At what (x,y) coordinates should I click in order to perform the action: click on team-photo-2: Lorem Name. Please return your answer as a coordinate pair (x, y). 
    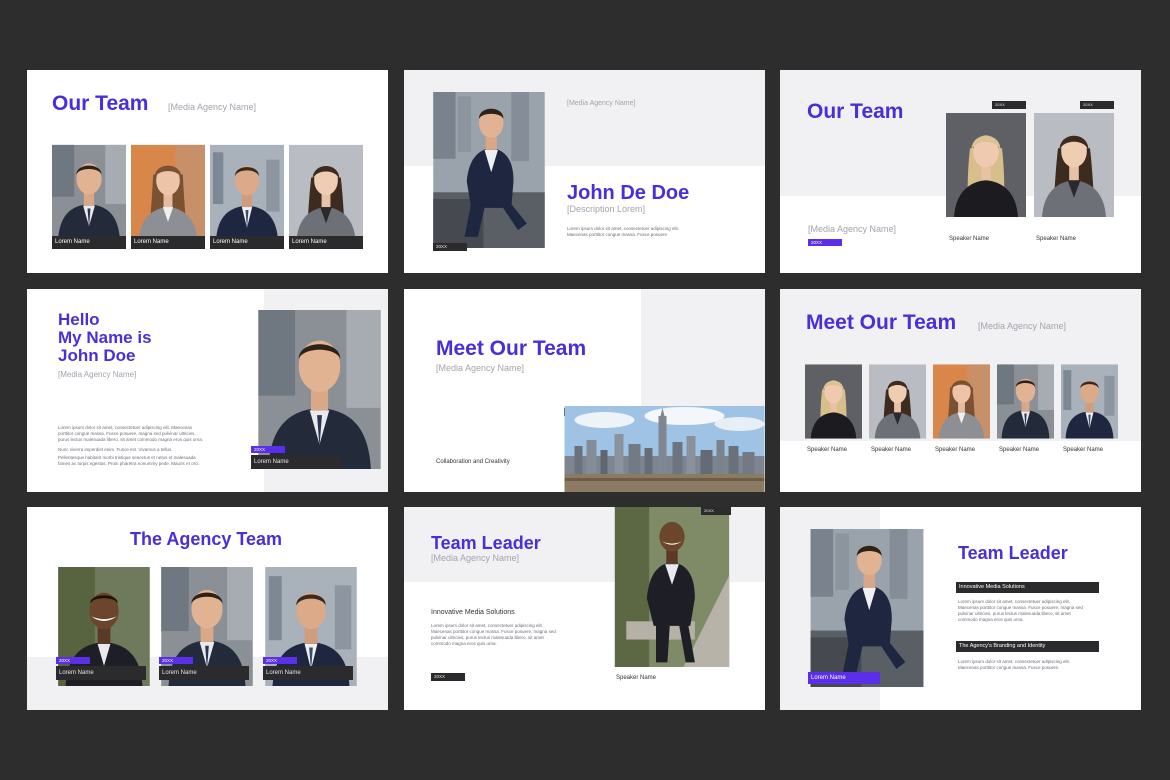
    Looking at the image, I should click on (168, 193).